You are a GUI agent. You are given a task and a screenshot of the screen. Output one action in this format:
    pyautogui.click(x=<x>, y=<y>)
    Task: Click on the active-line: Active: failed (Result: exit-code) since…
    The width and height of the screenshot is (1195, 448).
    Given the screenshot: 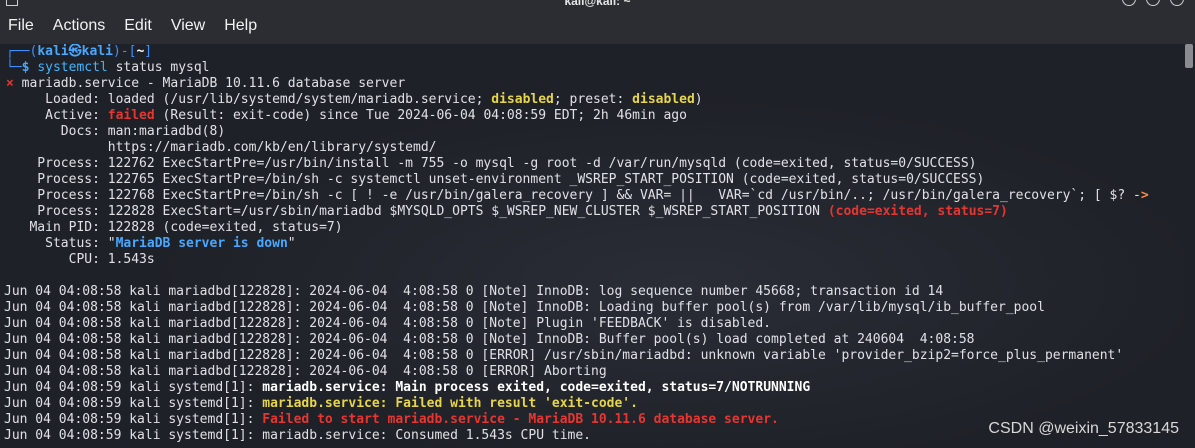 What is the action you would take?
    pyautogui.click(x=346, y=116)
    